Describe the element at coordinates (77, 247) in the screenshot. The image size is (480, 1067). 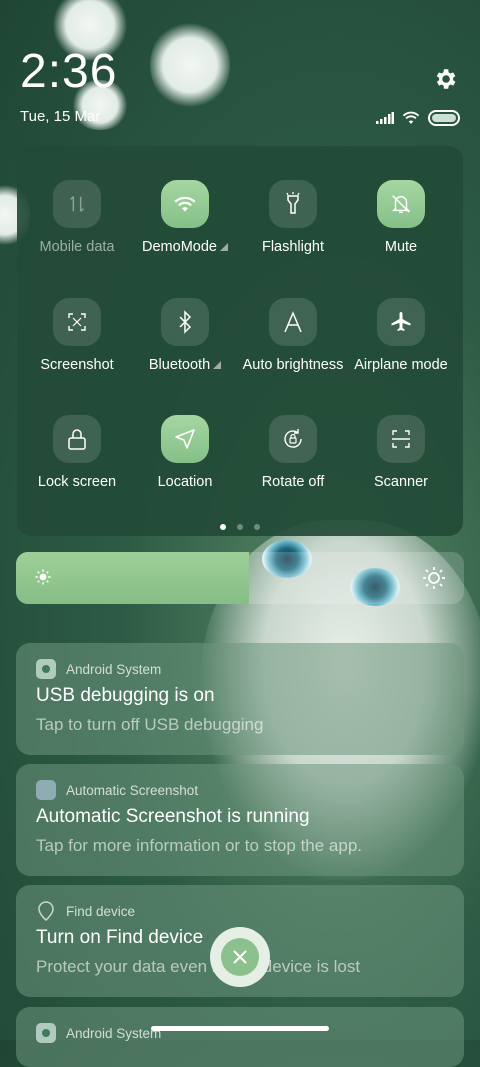
I see `tile-label: Mobile data` at that location.